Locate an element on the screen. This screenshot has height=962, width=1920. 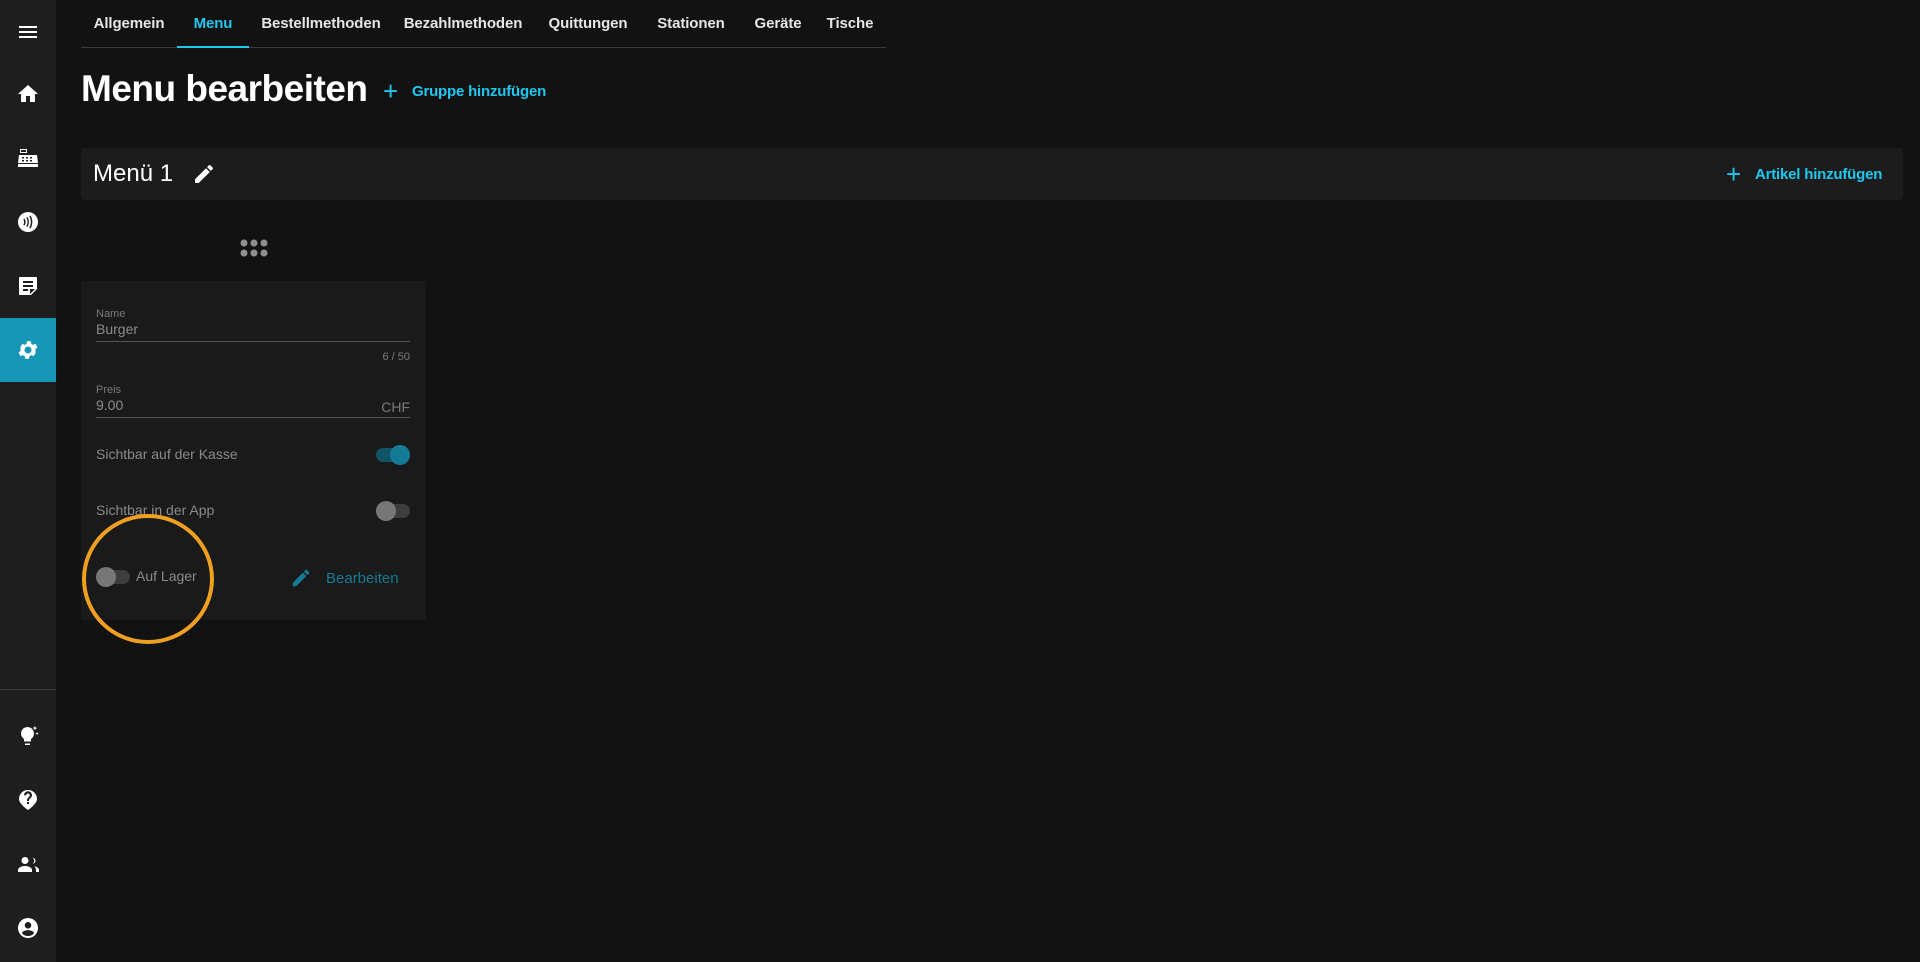
sidebar-item-help is located at coordinates (28, 800).